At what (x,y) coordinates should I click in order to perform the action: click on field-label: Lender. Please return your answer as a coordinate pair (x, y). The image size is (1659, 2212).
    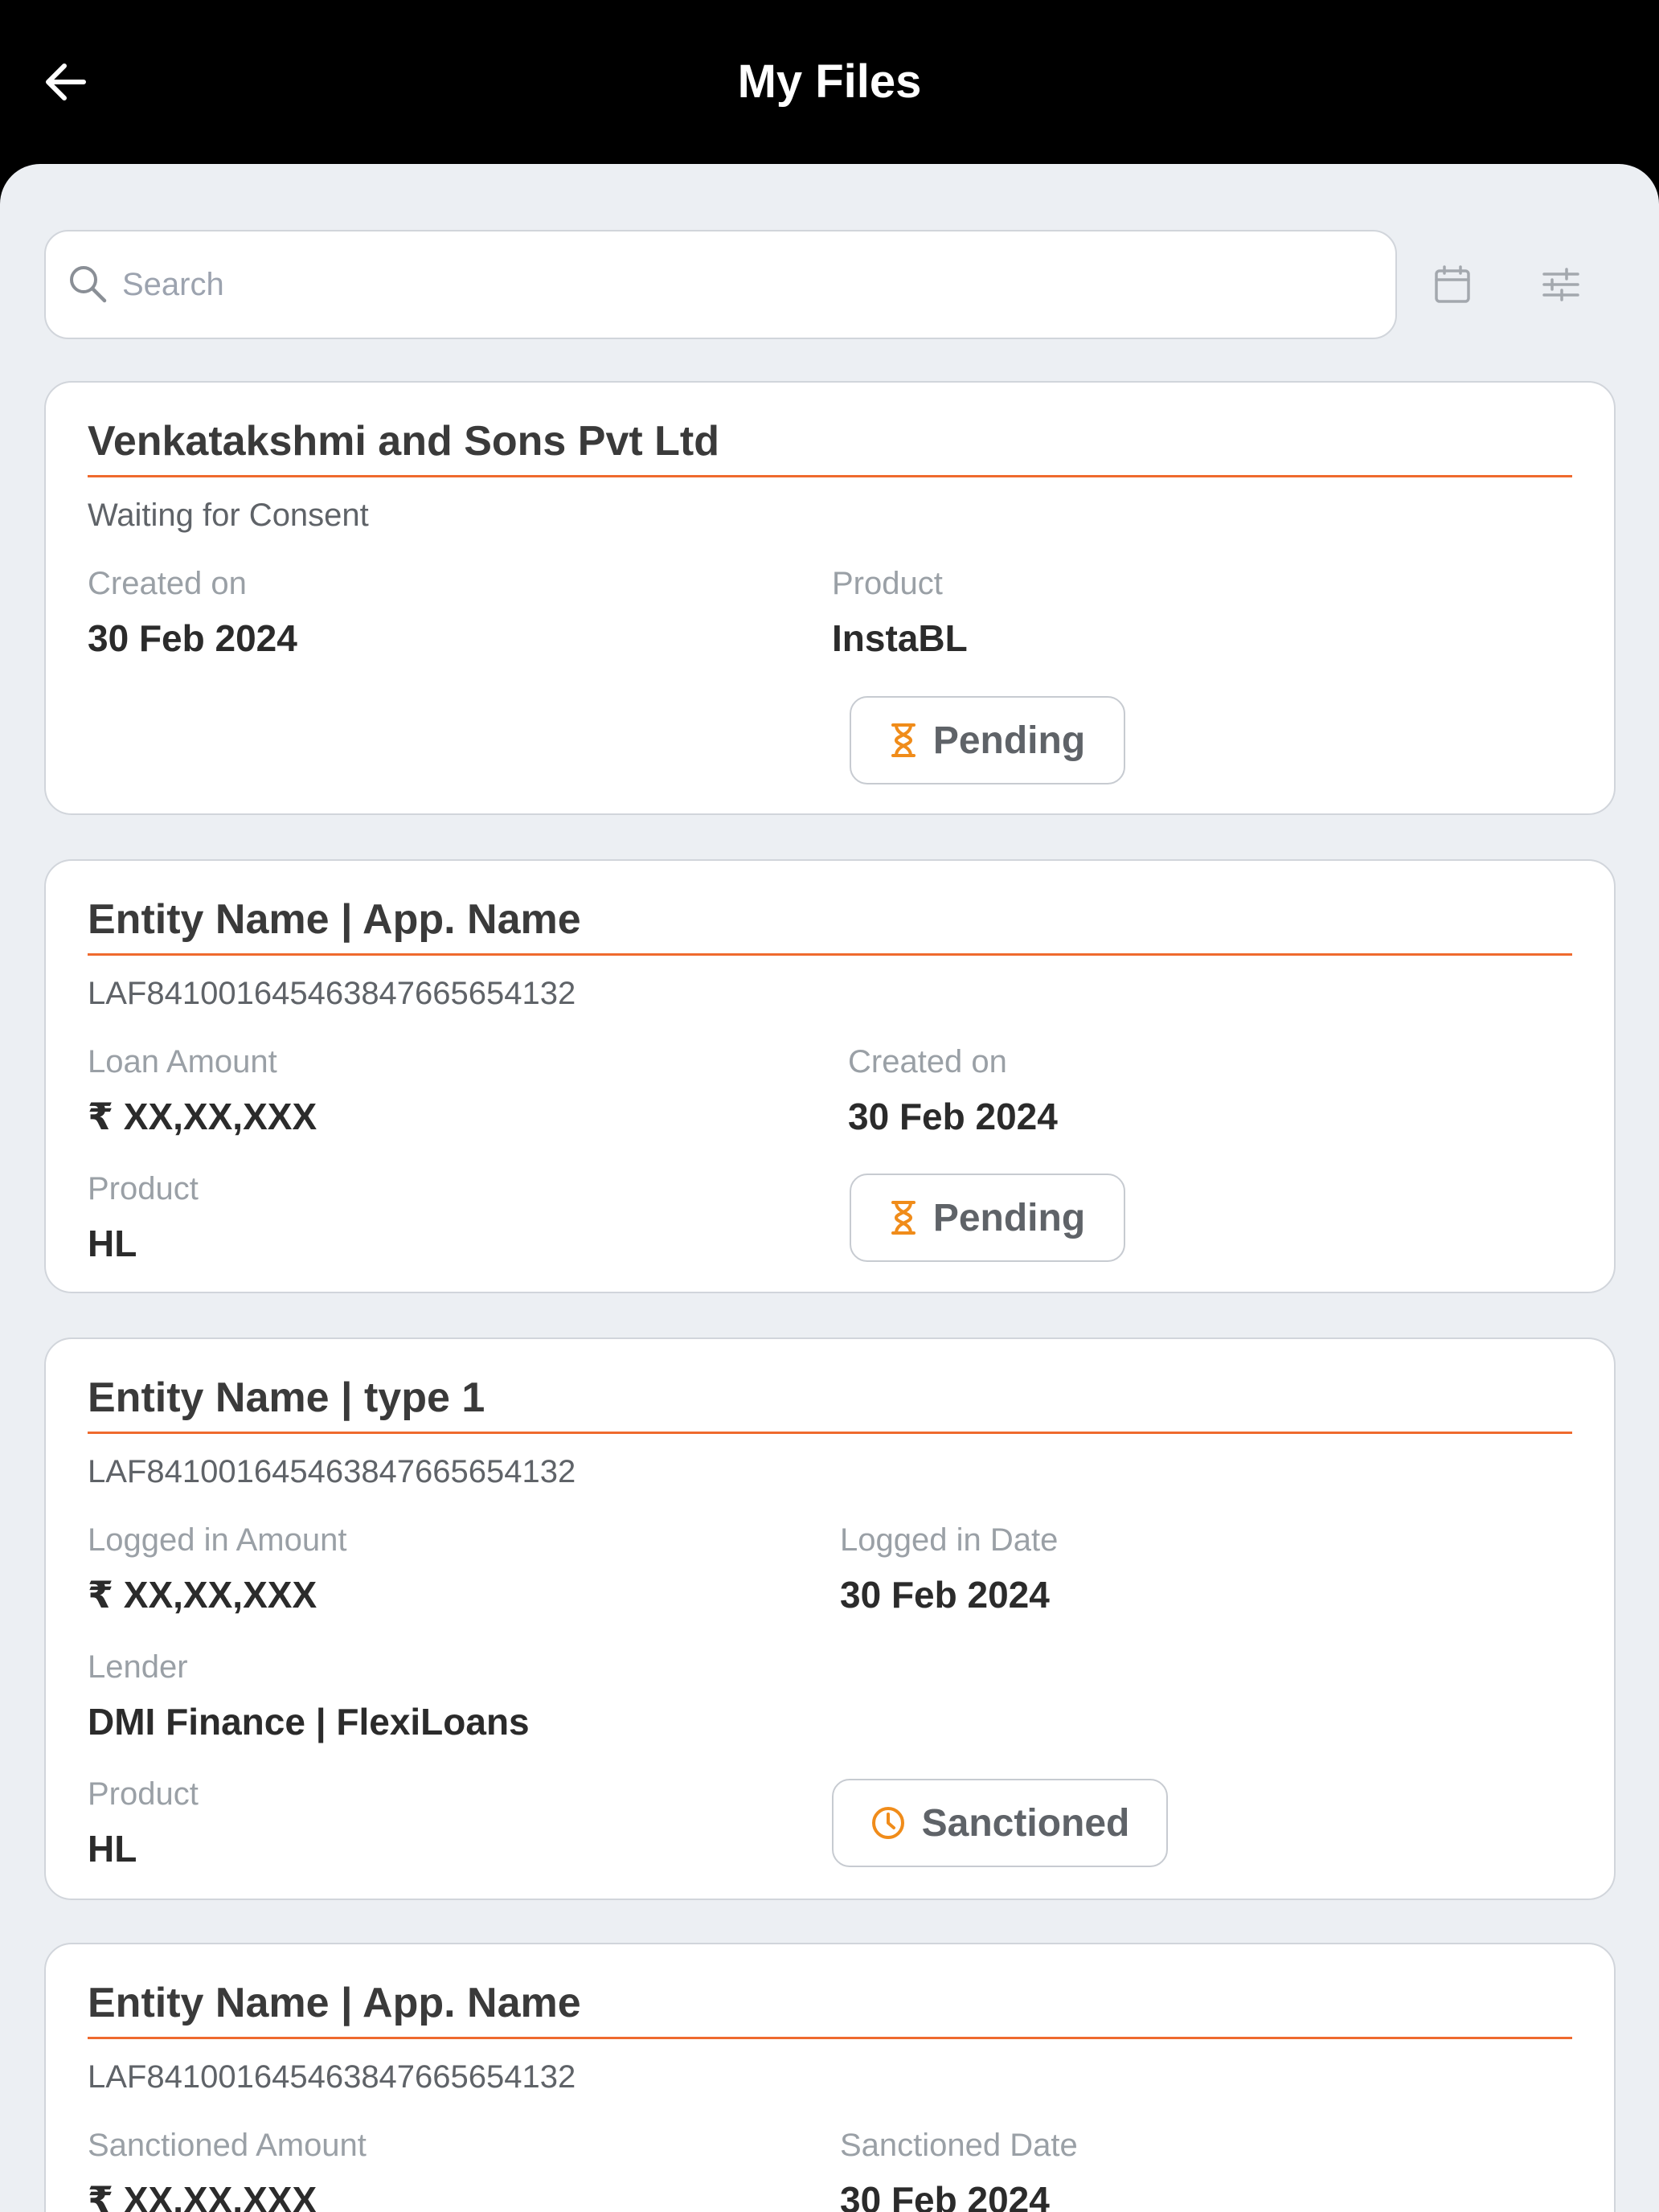
    Looking at the image, I should click on (138, 1667).